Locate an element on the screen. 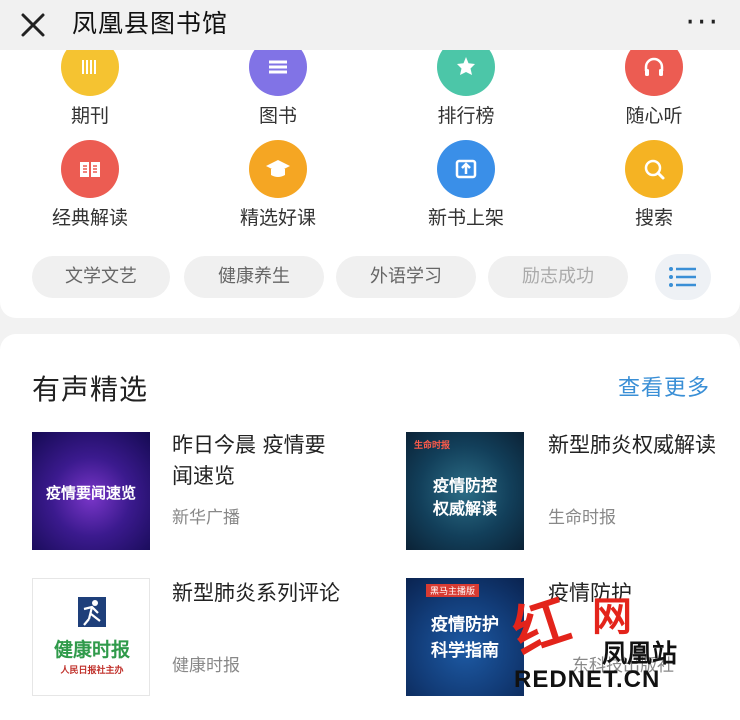  category-tag-inspiration: 励志成功 is located at coordinates (558, 277).